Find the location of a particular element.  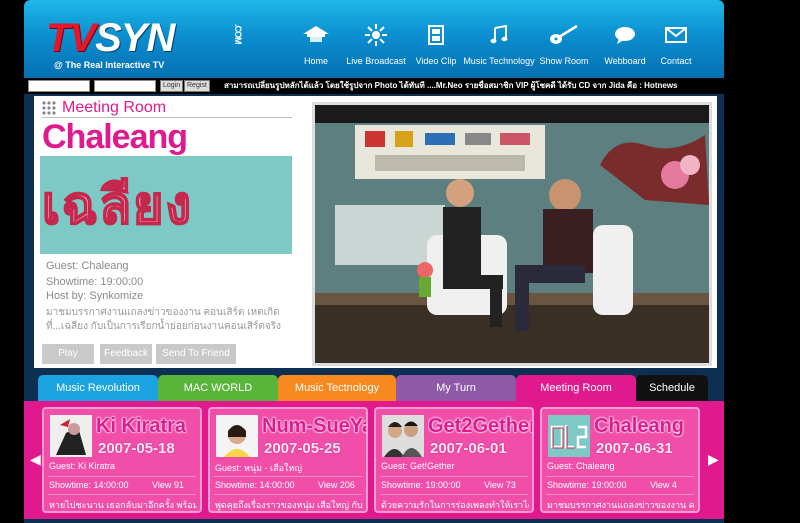

tab-my-turn: My Turn is located at coordinates (456, 388).